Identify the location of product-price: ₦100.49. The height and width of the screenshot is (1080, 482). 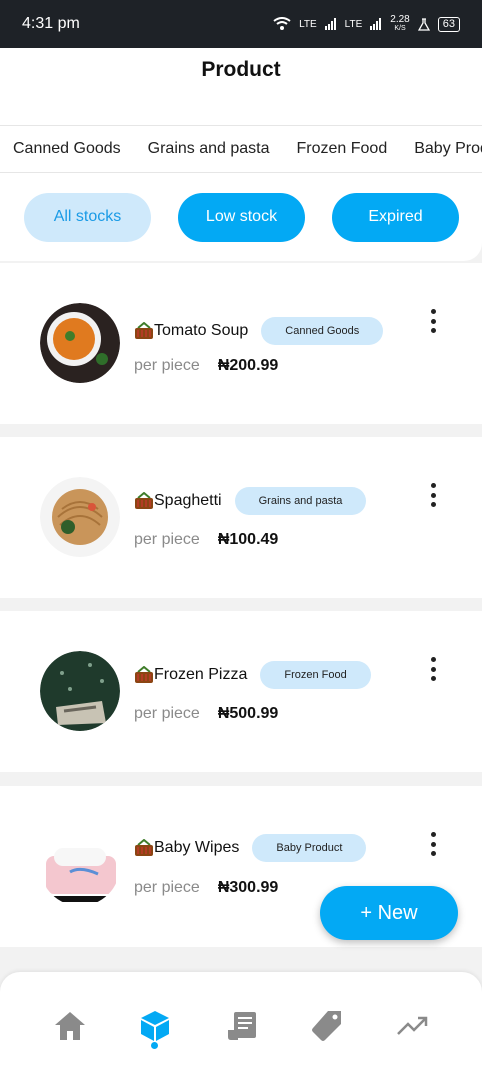
(248, 539).